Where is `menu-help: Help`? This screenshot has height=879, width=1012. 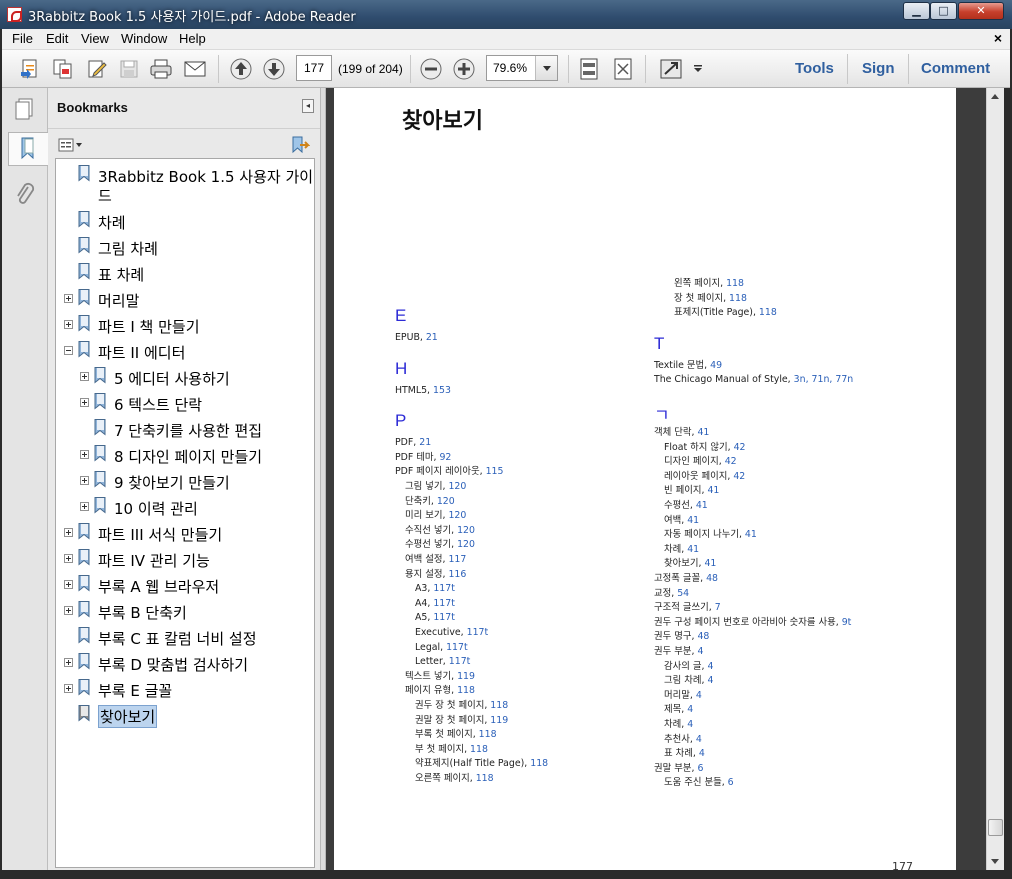 menu-help: Help is located at coordinates (192, 38).